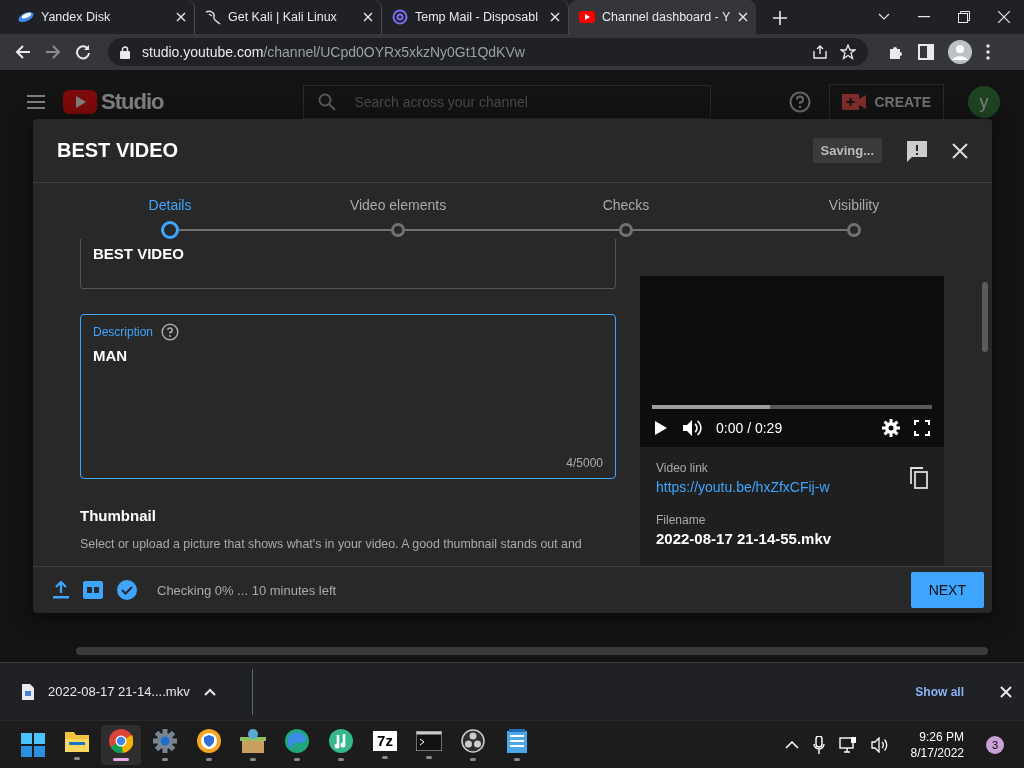 Image resolution: width=1024 pixels, height=768 pixels. What do you see at coordinates (26, 17) in the screenshot?
I see `disk-icon` at bounding box center [26, 17].